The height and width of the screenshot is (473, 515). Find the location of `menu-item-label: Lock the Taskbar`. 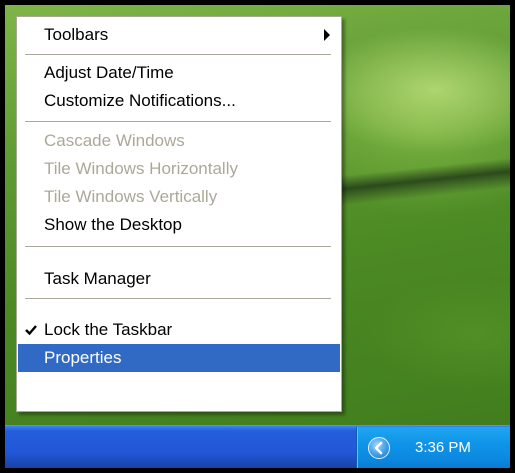

menu-item-label: Lock the Taskbar is located at coordinates (108, 329).